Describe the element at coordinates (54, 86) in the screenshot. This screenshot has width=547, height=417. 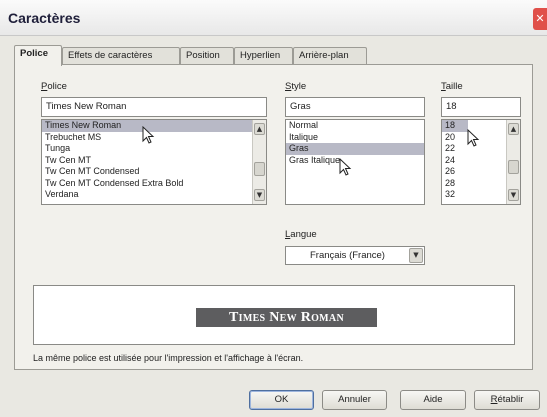
I see `font-label: Police` at that location.